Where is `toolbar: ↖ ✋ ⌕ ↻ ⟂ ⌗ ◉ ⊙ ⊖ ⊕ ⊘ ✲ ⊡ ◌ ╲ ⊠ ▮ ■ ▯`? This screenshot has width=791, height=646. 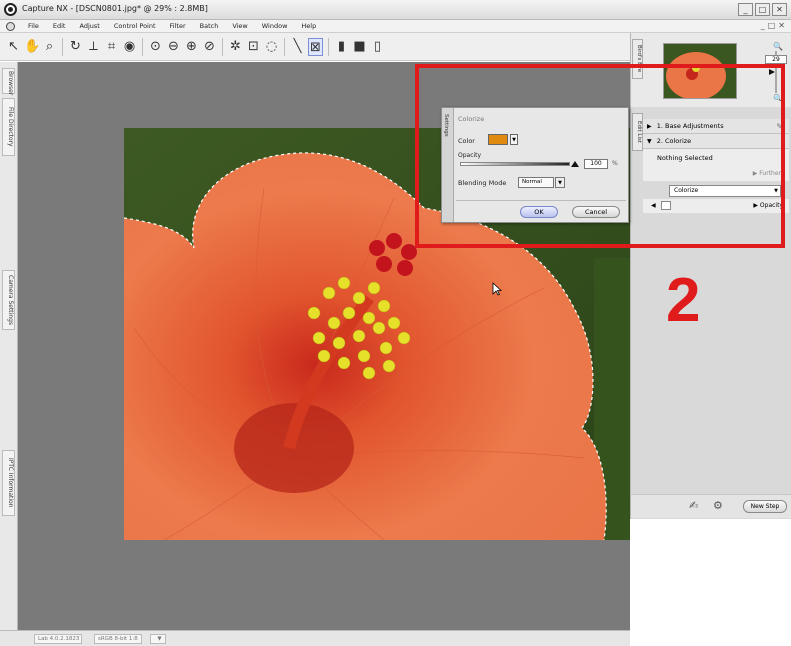
toolbar: ↖ ✋ ⌕ ↻ ⟂ ⌗ ◉ ⊙ ⊖ ⊕ ⊘ ✲ ⊡ ◌ ╲ ⊠ ▮ ■ ▯ is located at coordinates (315, 47).